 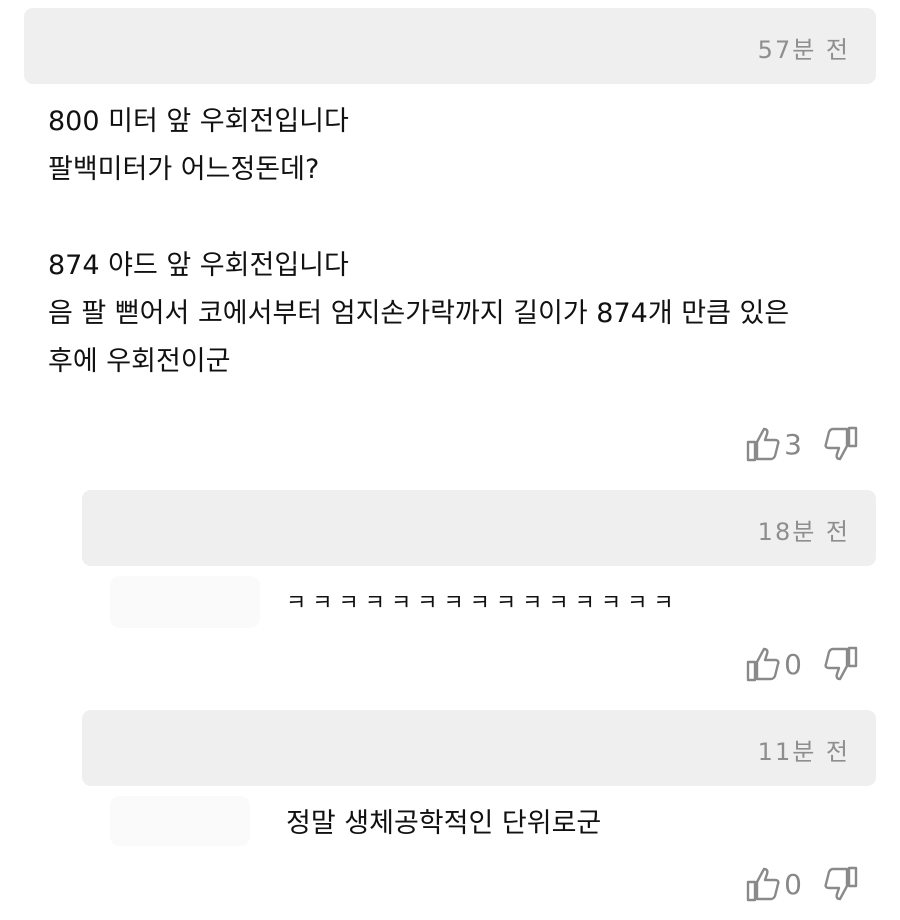 I want to click on comment-time: 11분 전, so click(x=803, y=752).